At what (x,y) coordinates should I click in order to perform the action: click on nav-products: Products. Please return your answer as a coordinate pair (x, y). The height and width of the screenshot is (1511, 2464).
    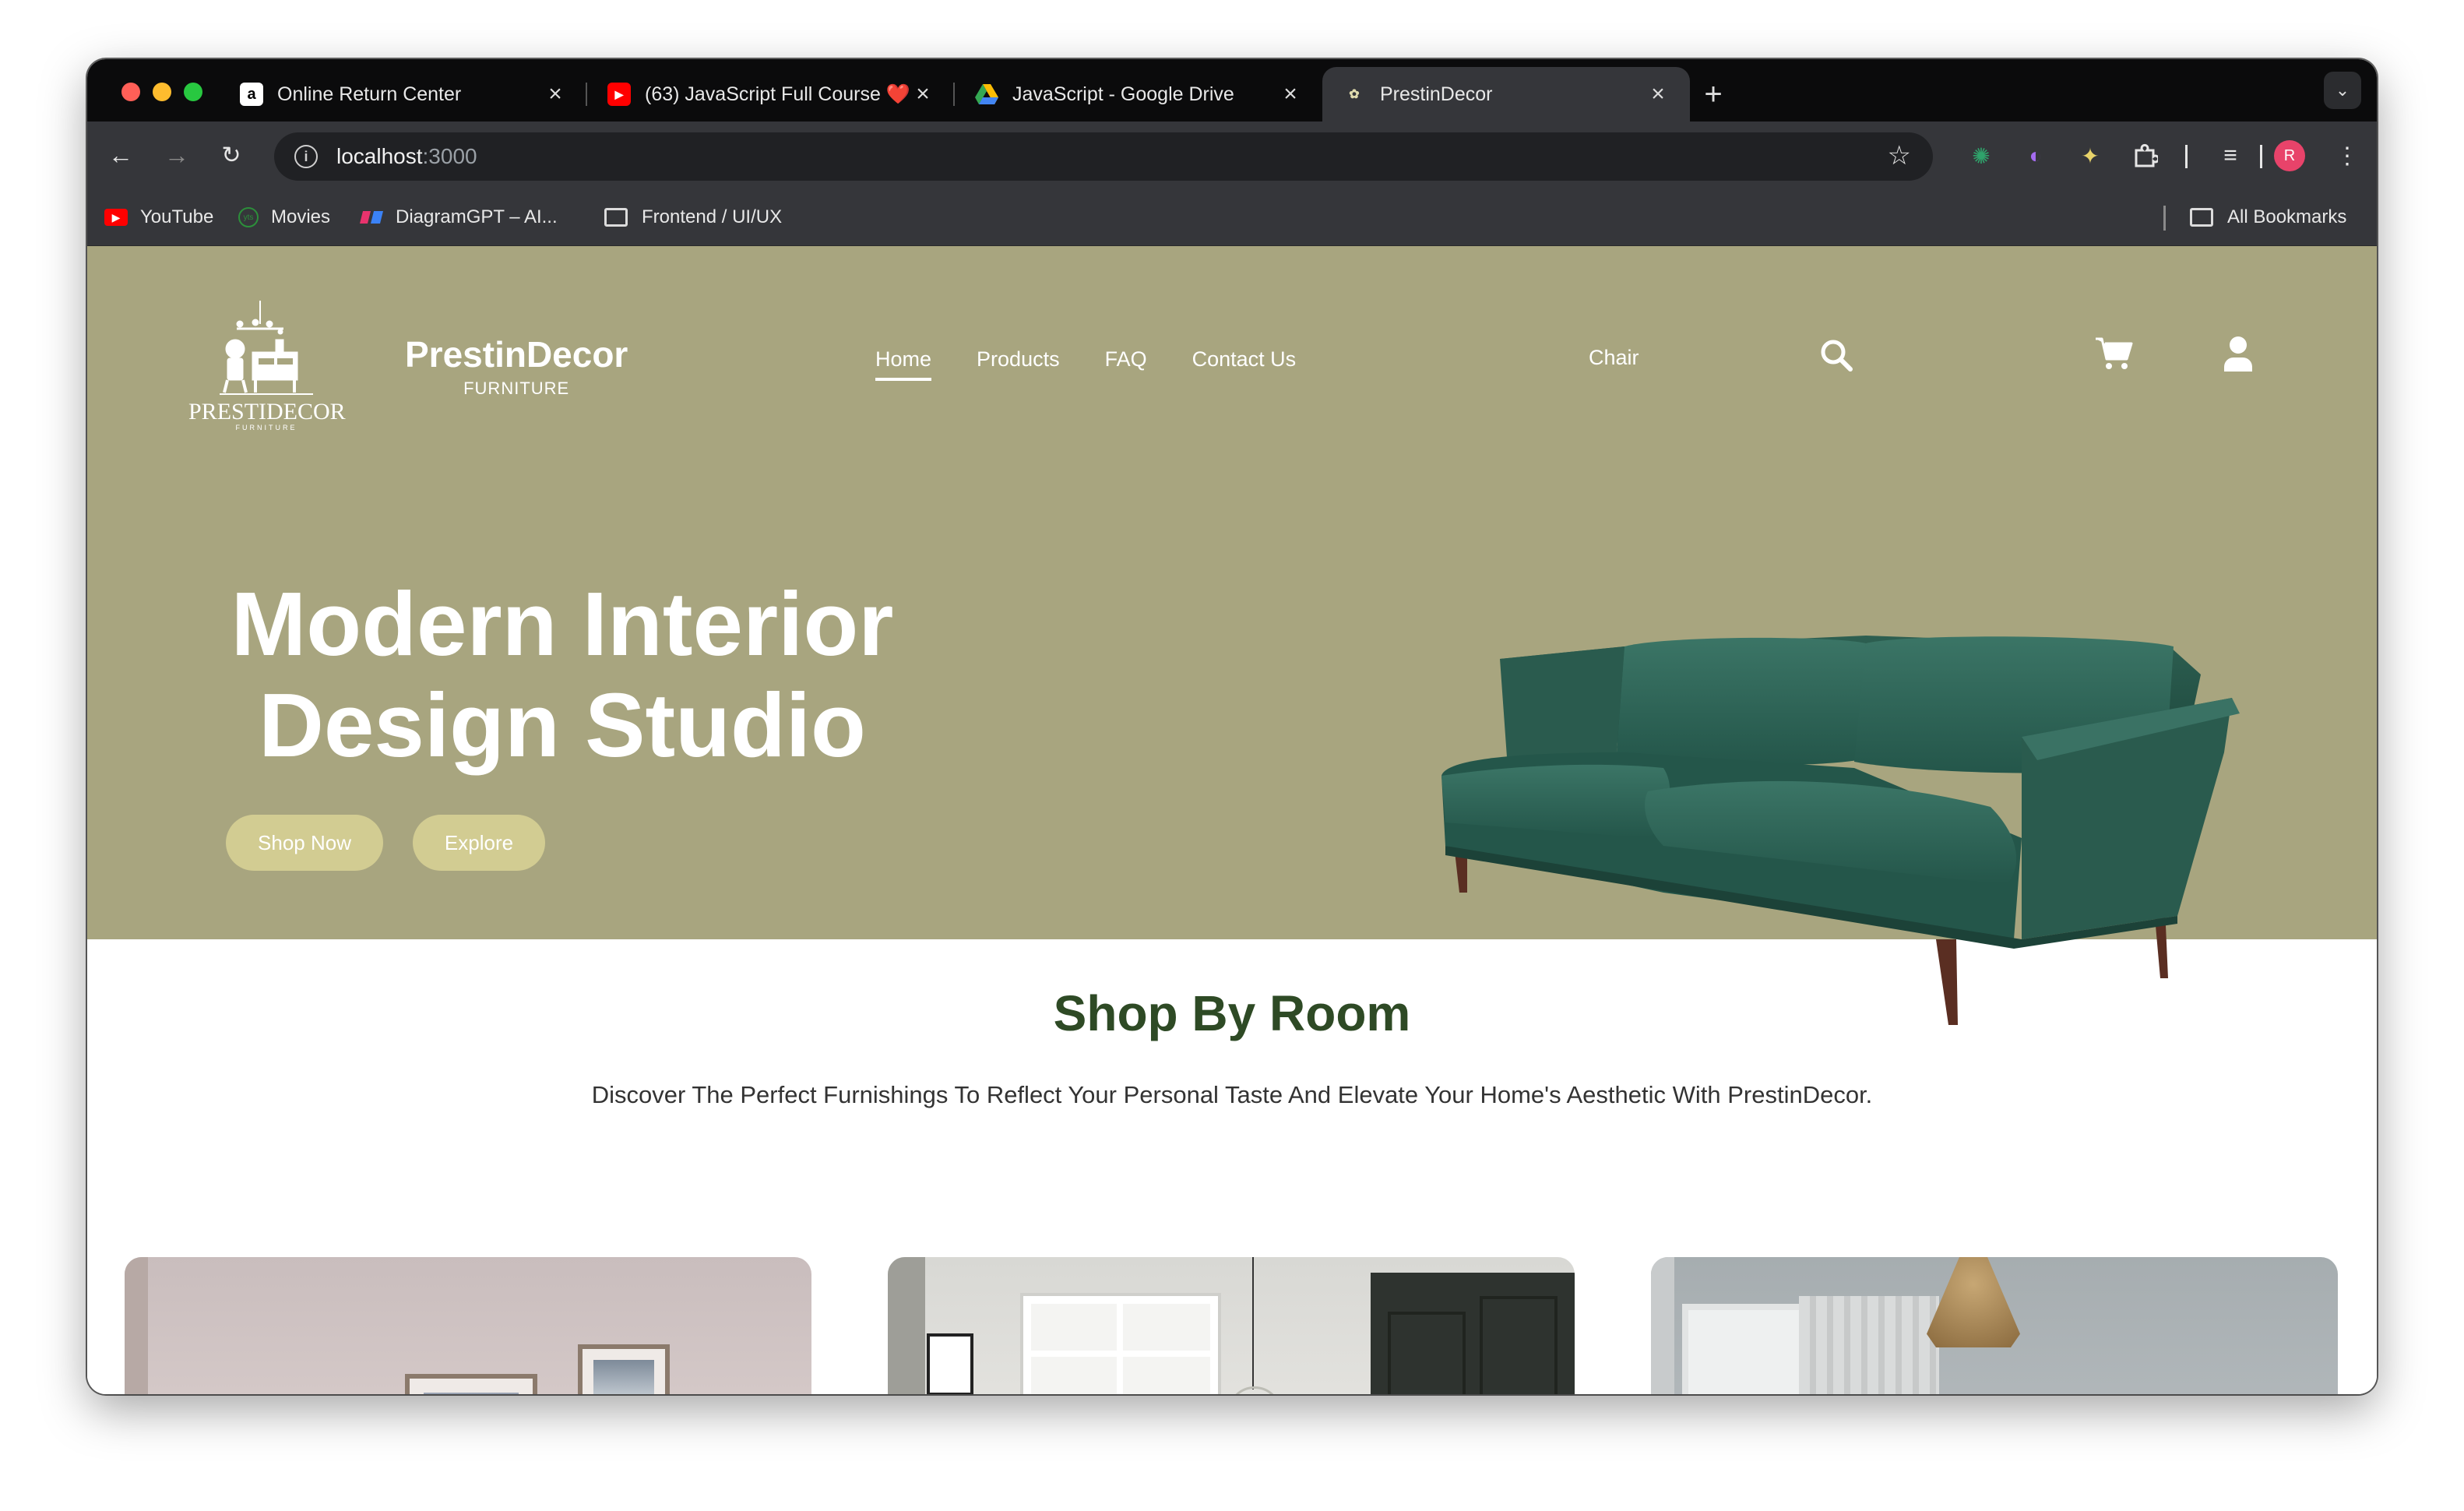
    Looking at the image, I should click on (1018, 364).